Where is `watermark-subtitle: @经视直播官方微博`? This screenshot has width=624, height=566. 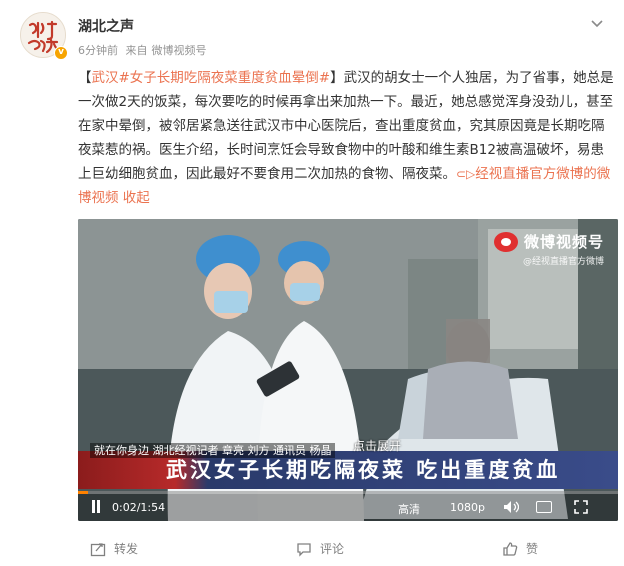
watermark-subtitle: @经视直播官方微博 is located at coordinates (563, 262).